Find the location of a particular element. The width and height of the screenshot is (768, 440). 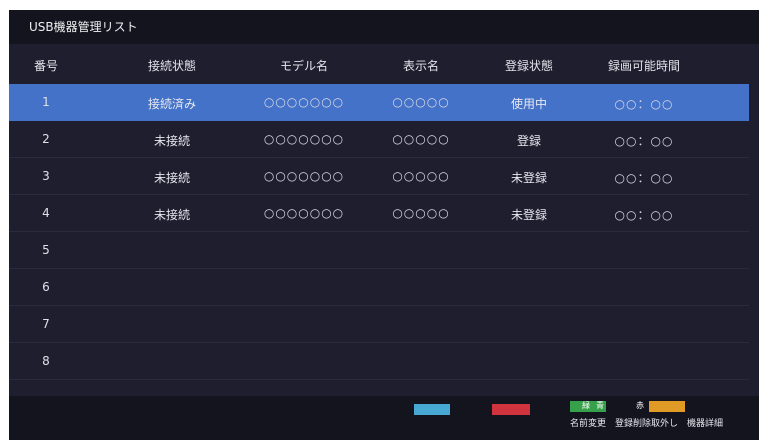

footer-button-labels: 名前変更 登録削除取外し 機器詳細 is located at coordinates (647, 424).